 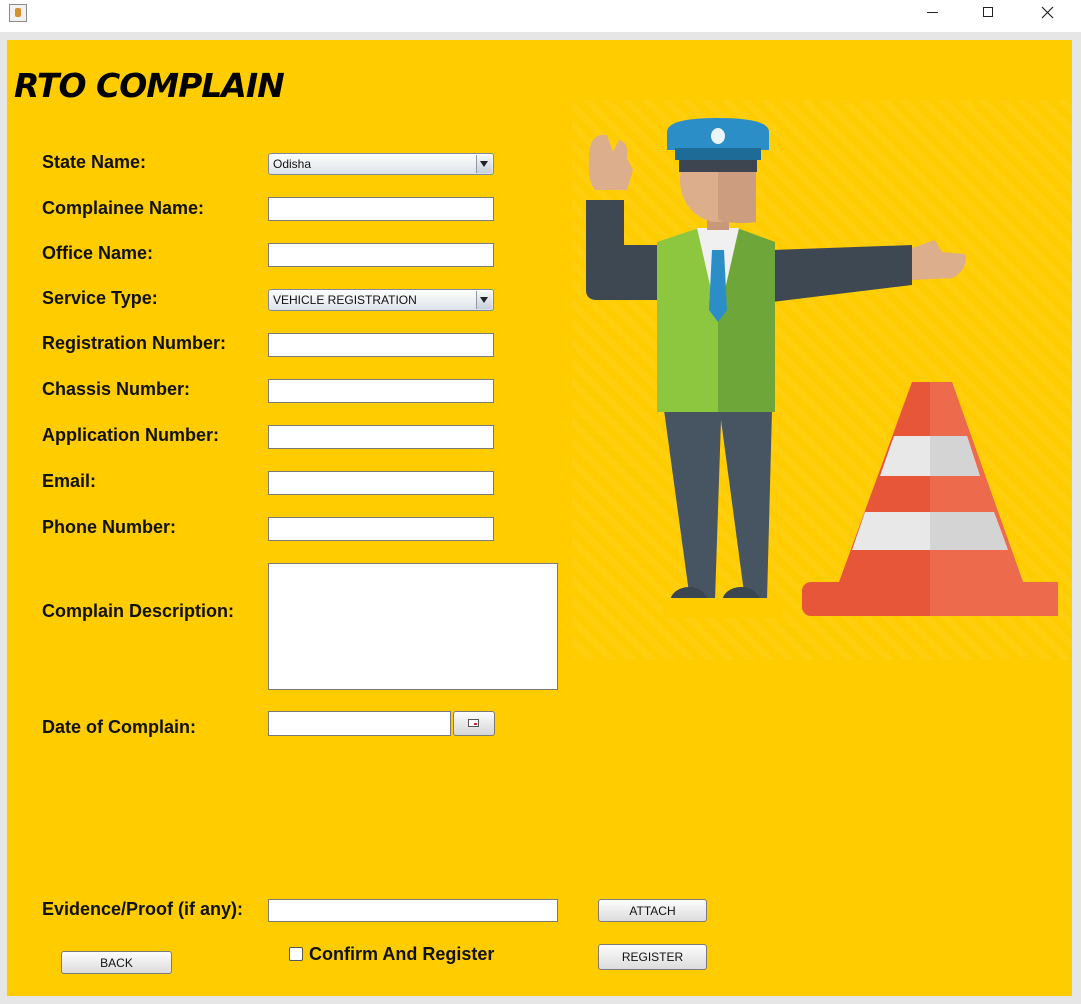 I want to click on complainee-name-field, so click(x=381, y=209).